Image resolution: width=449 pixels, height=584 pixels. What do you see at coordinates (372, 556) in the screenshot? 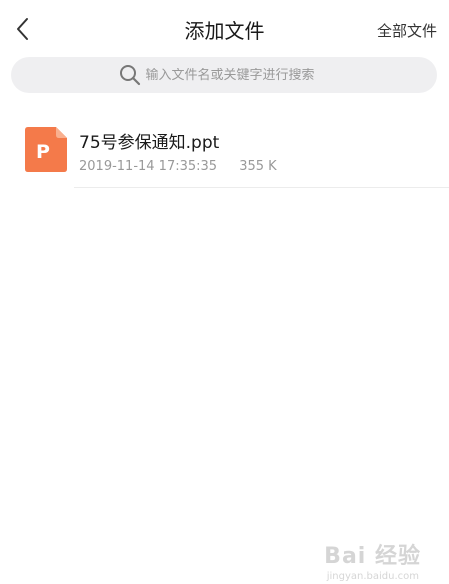
I see `watermark-logo: Bai 经验` at bounding box center [372, 556].